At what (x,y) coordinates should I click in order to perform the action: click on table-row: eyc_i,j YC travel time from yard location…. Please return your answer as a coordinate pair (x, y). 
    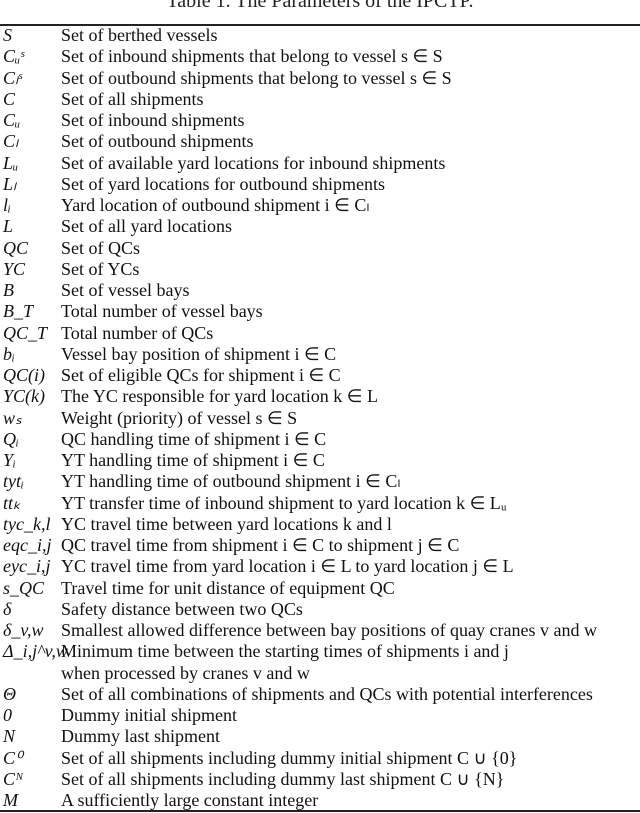
    Looking at the image, I should click on (320, 566).